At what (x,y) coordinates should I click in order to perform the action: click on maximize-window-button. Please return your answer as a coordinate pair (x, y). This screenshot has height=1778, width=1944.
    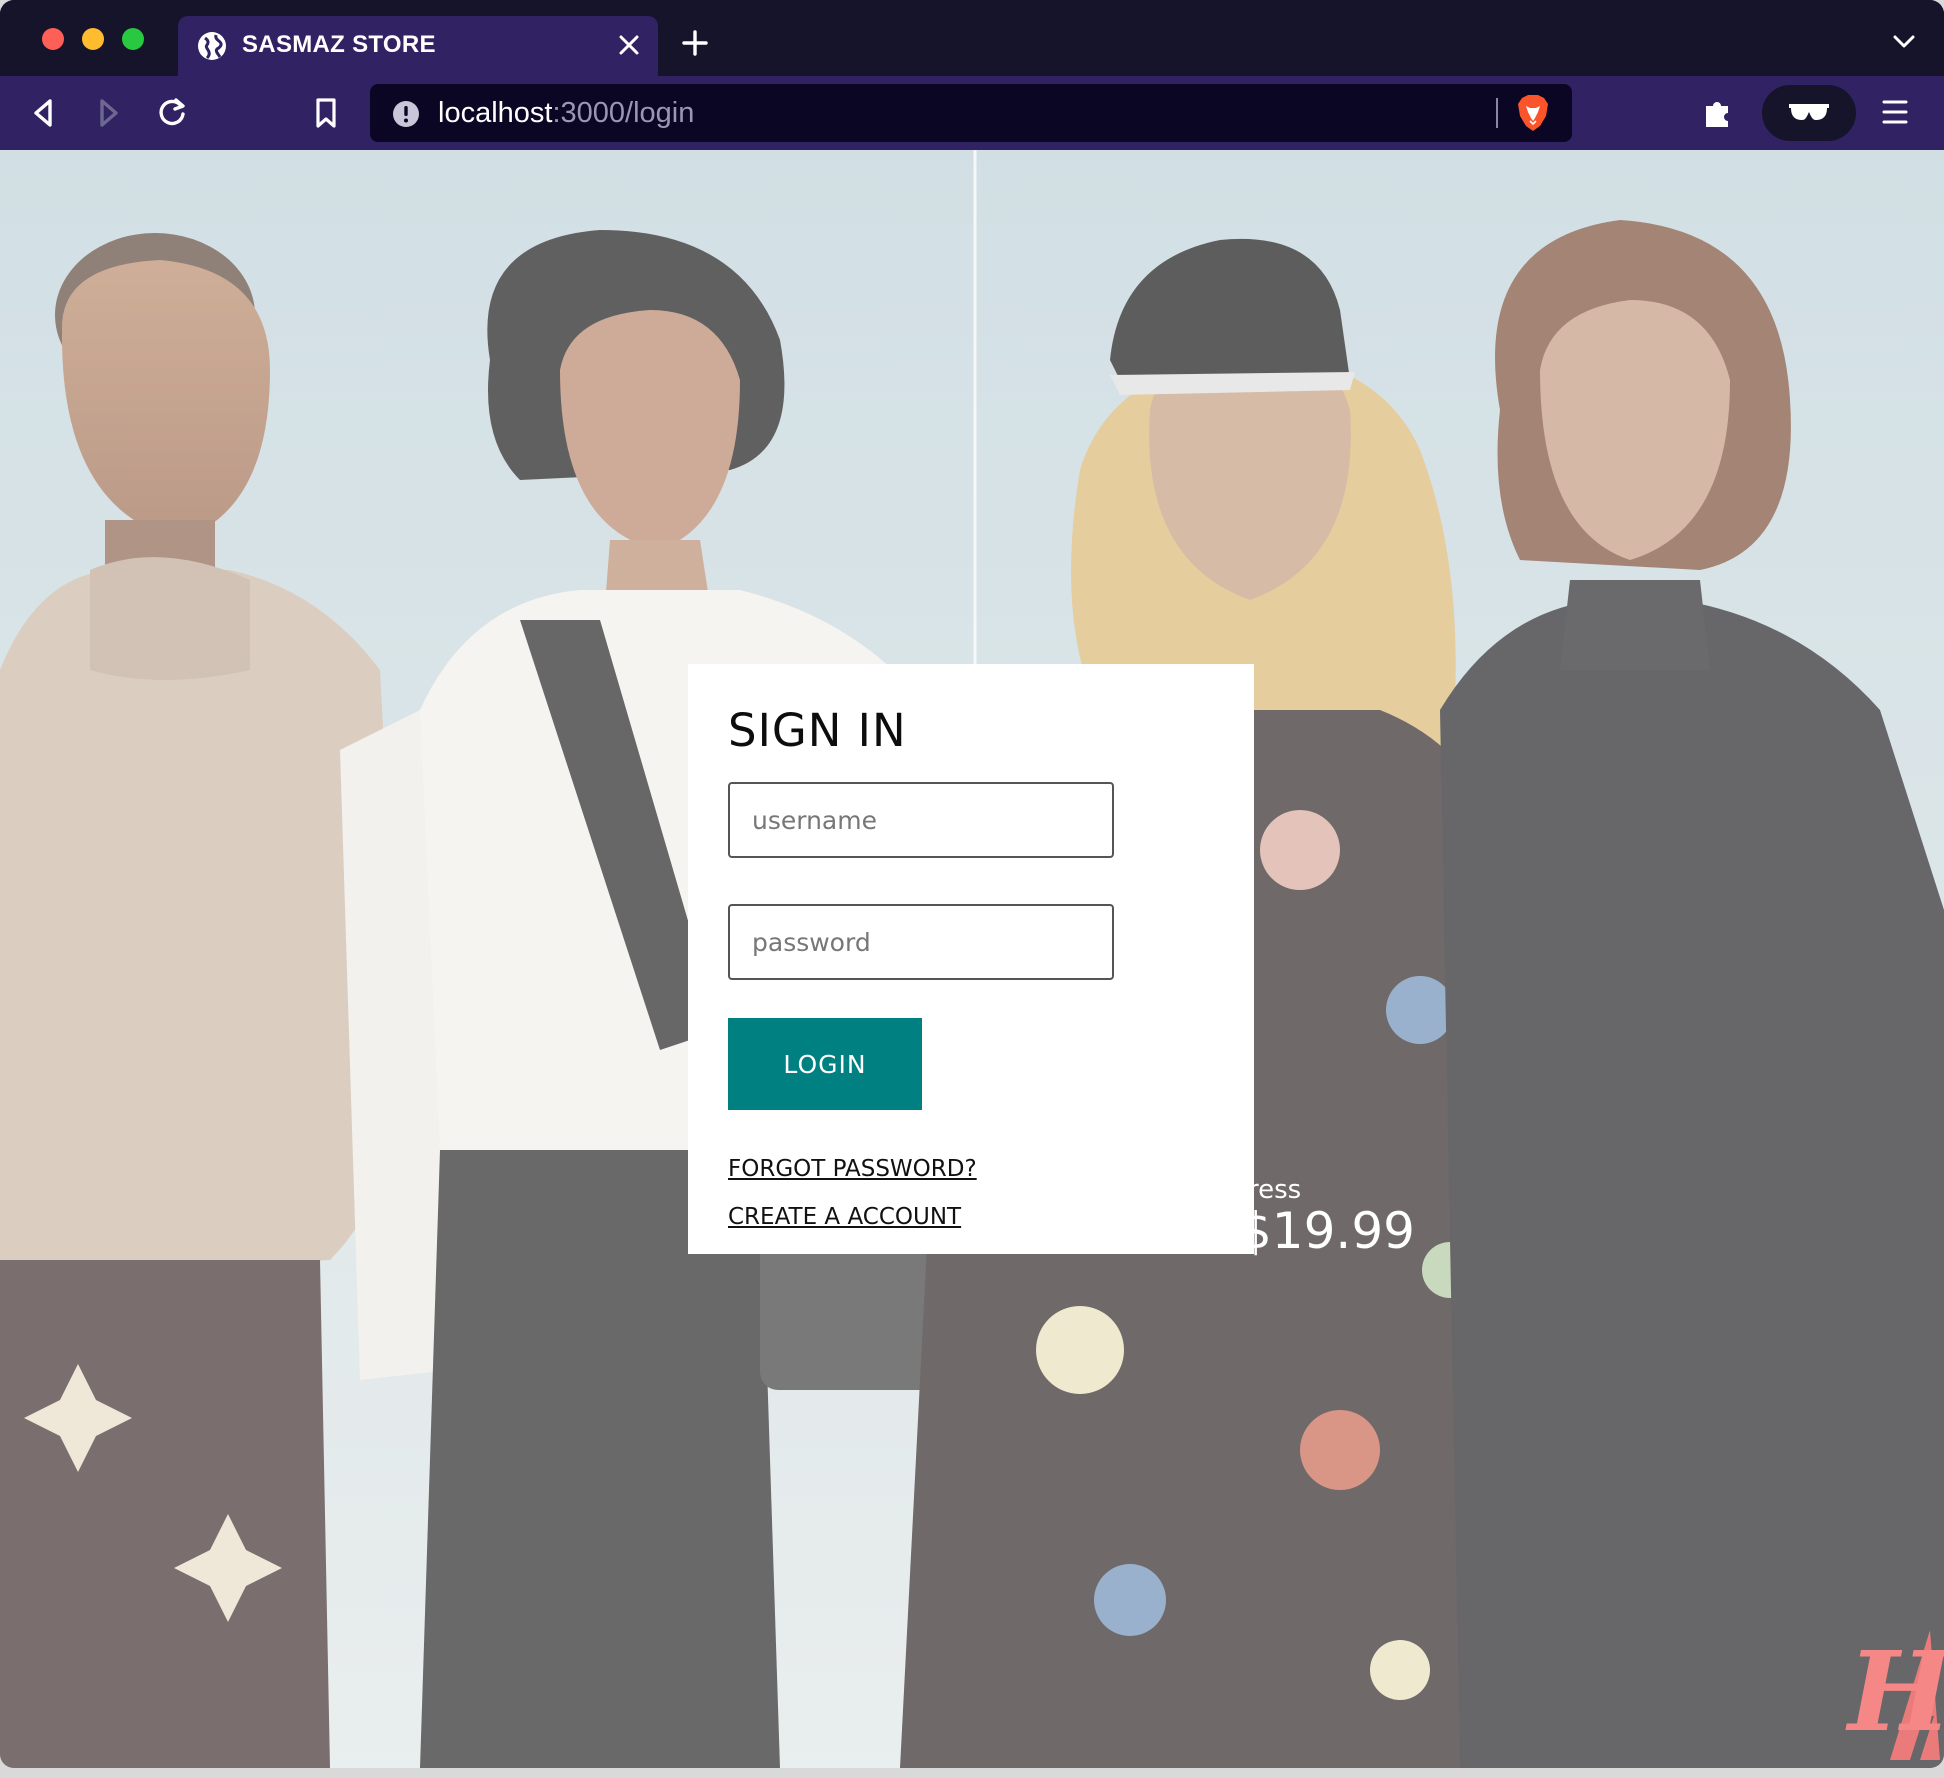
    Looking at the image, I should click on (133, 39).